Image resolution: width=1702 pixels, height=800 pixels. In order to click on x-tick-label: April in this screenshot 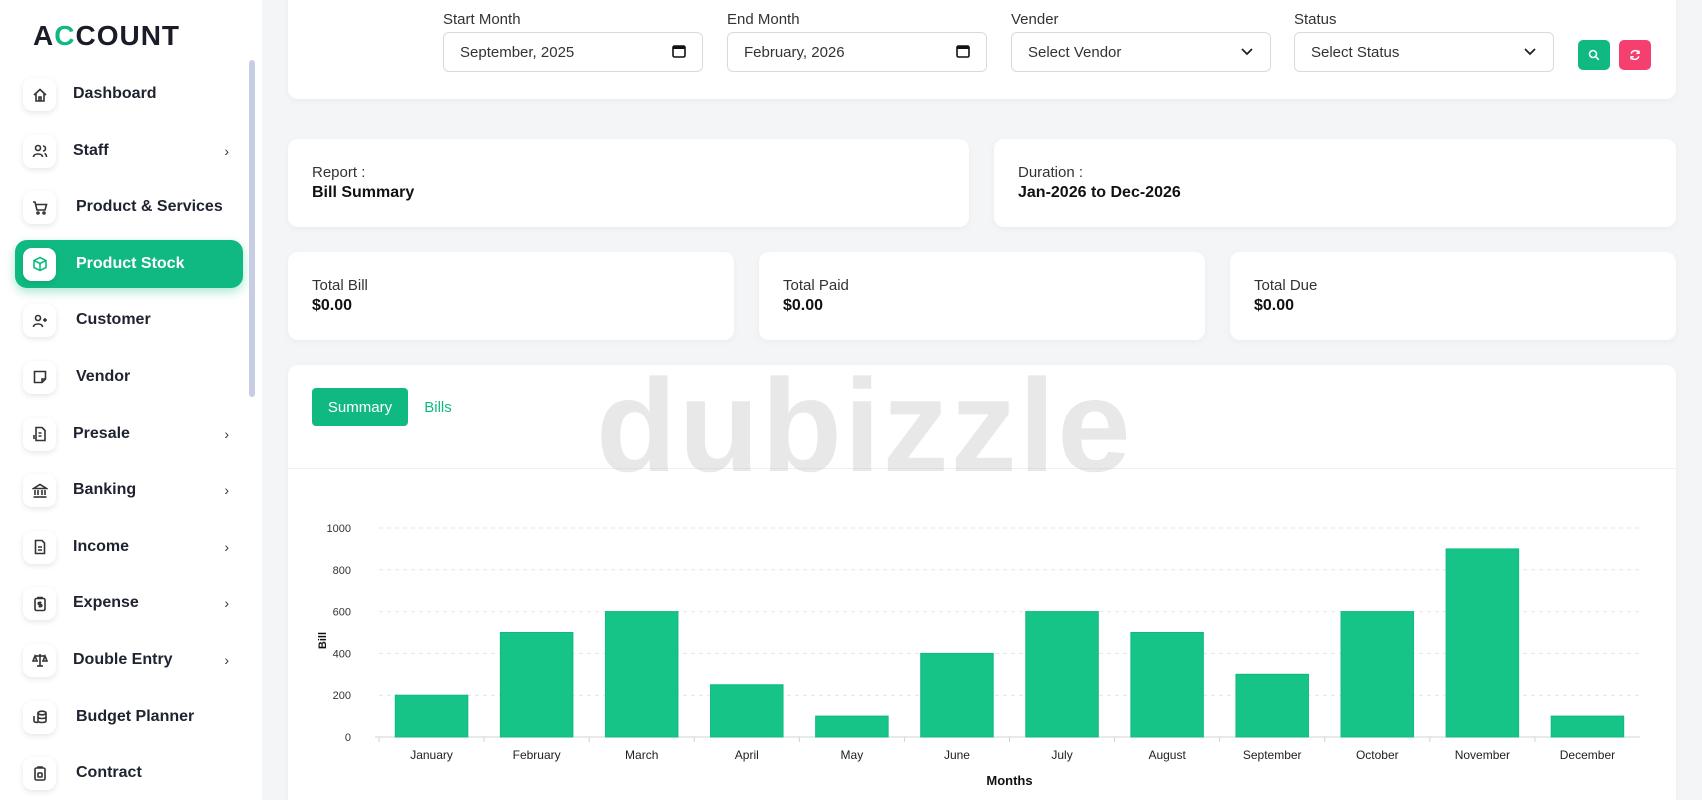, I will do `click(747, 755)`.